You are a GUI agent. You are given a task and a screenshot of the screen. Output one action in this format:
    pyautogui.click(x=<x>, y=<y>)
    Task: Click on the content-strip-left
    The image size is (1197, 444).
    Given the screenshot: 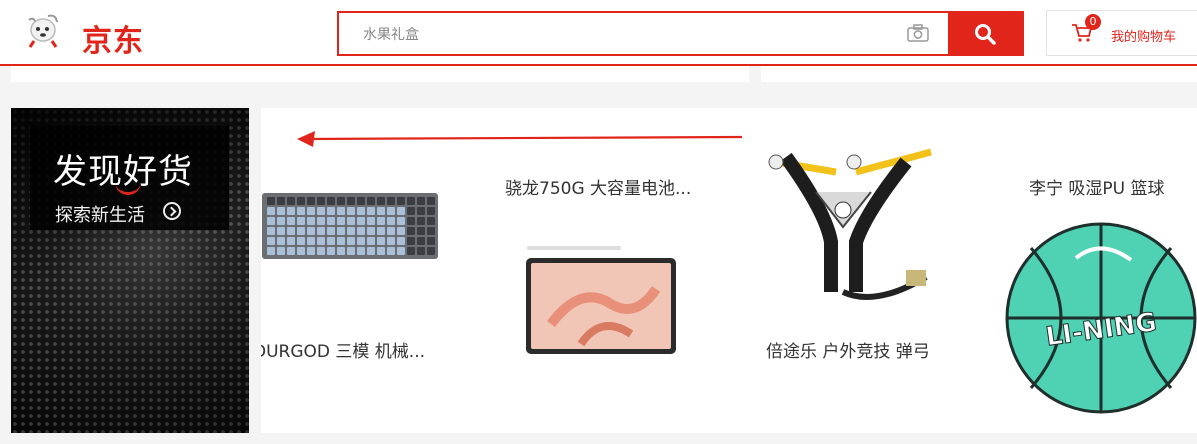 What is the action you would take?
    pyautogui.click(x=380, y=74)
    